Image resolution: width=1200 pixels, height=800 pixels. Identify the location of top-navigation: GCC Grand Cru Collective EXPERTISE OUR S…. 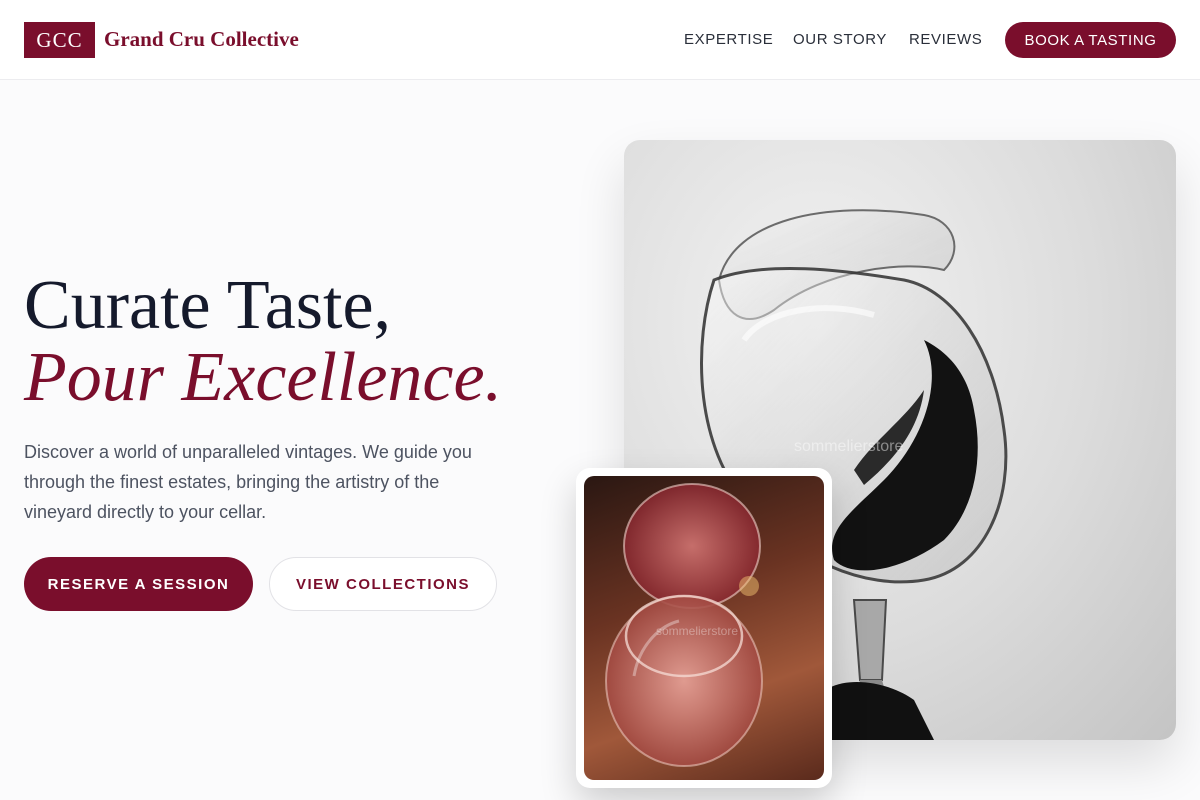
(600, 40).